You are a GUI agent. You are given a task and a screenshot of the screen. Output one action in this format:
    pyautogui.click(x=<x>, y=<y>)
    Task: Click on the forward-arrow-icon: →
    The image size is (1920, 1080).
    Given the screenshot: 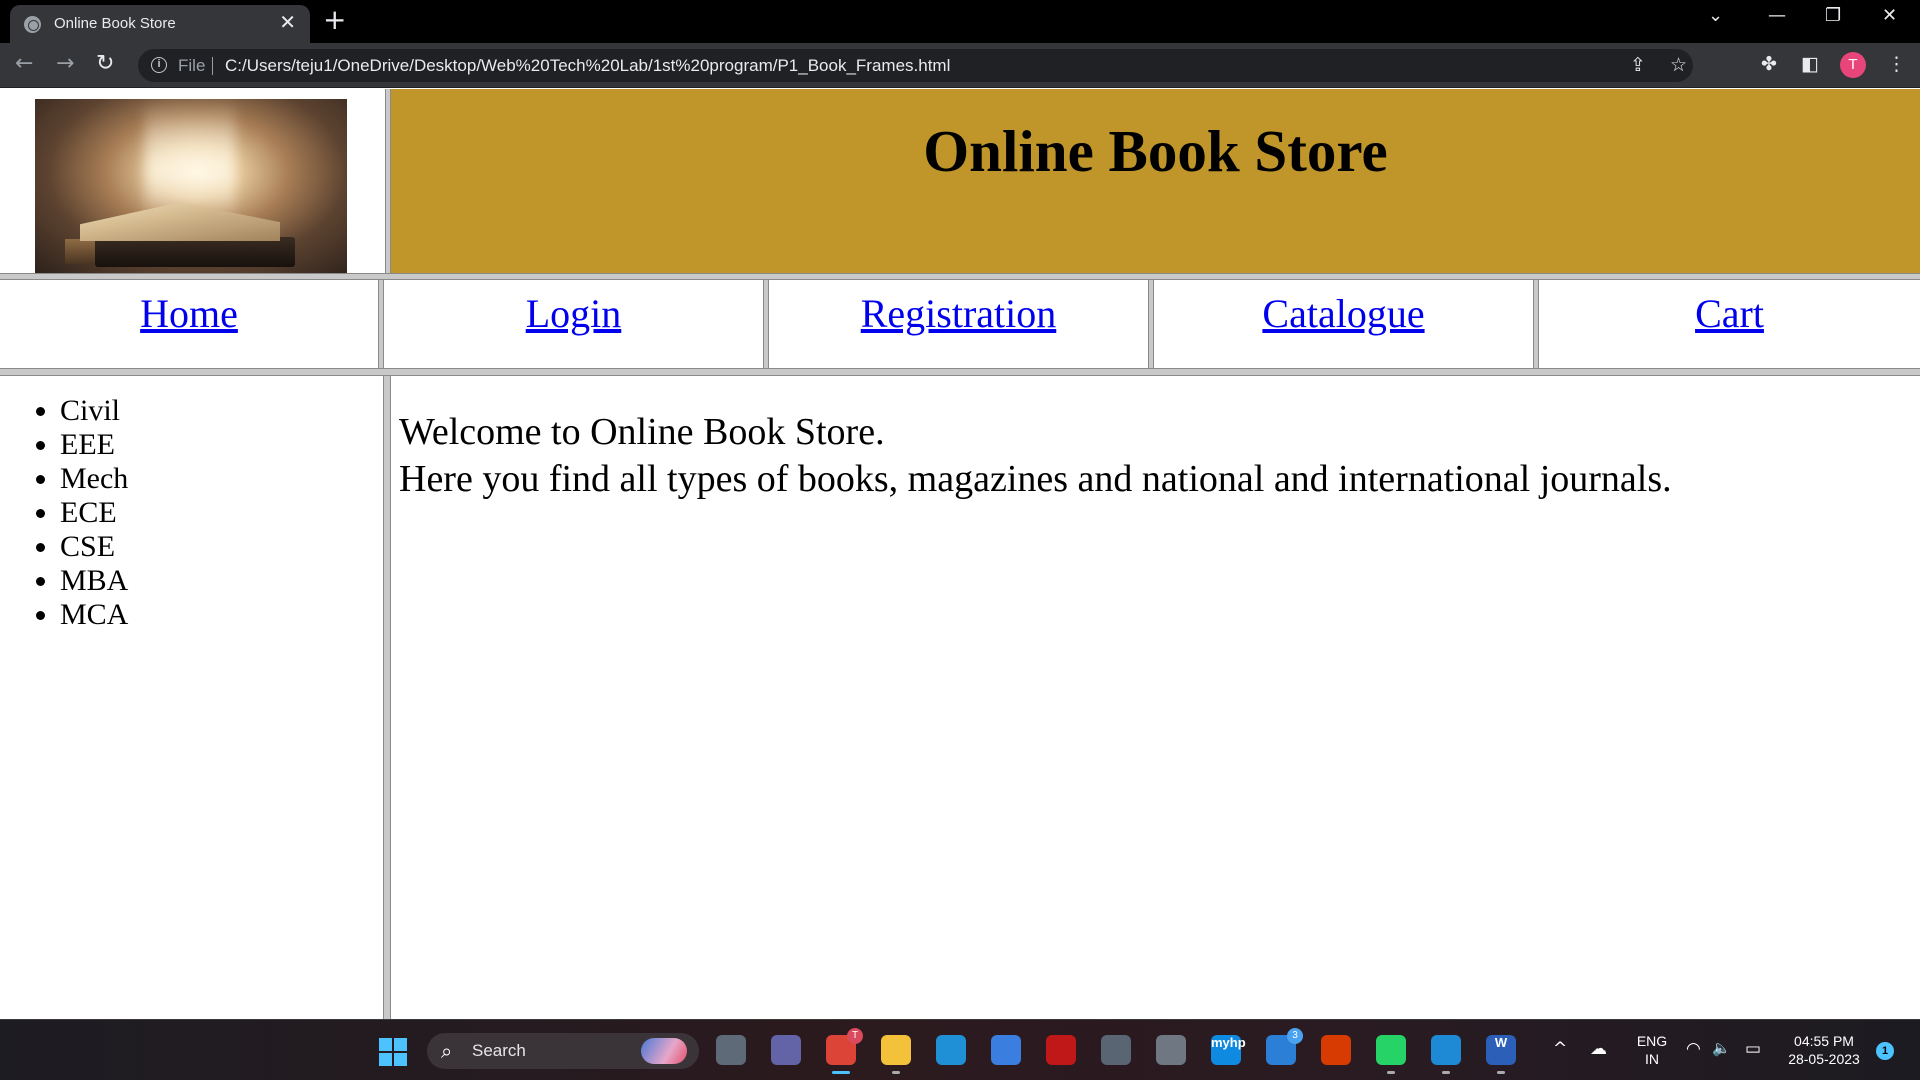 What is the action you would take?
    pyautogui.click(x=65, y=64)
    